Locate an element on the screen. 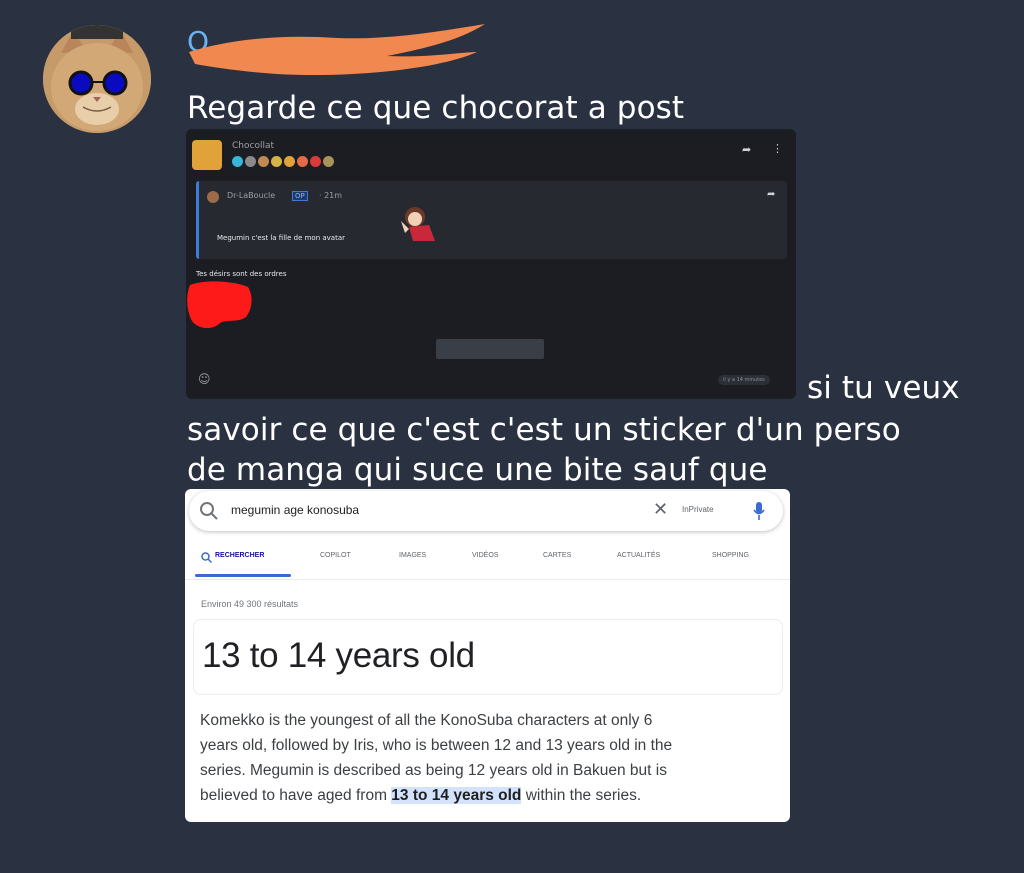 The width and height of the screenshot is (1024, 873). search-query: megumin age konosuba is located at coordinates (295, 510).